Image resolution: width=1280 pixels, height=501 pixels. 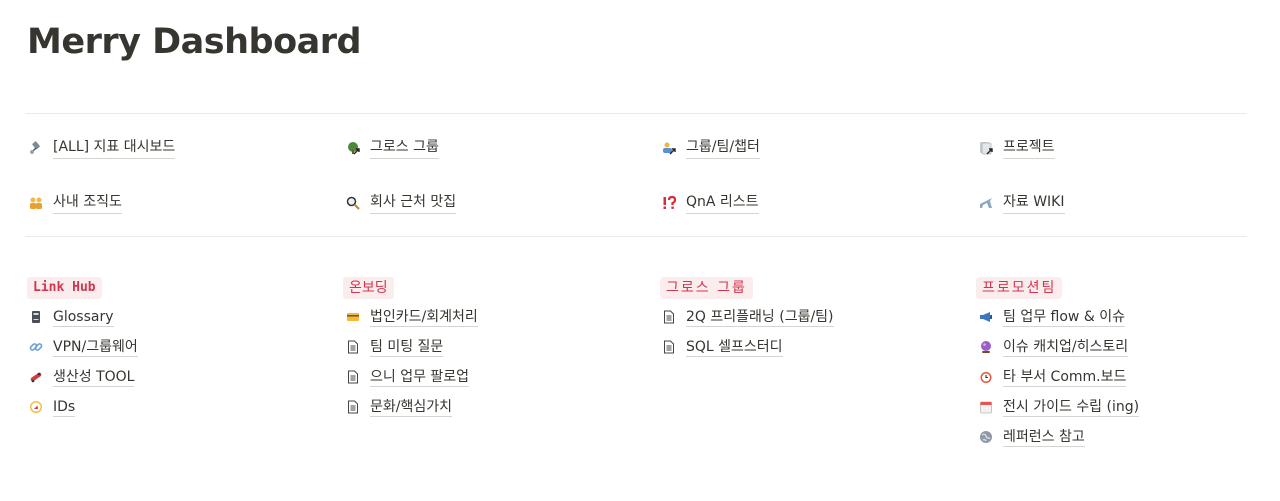 What do you see at coordinates (986, 148) in the screenshot?
I see `document-link-icon` at bounding box center [986, 148].